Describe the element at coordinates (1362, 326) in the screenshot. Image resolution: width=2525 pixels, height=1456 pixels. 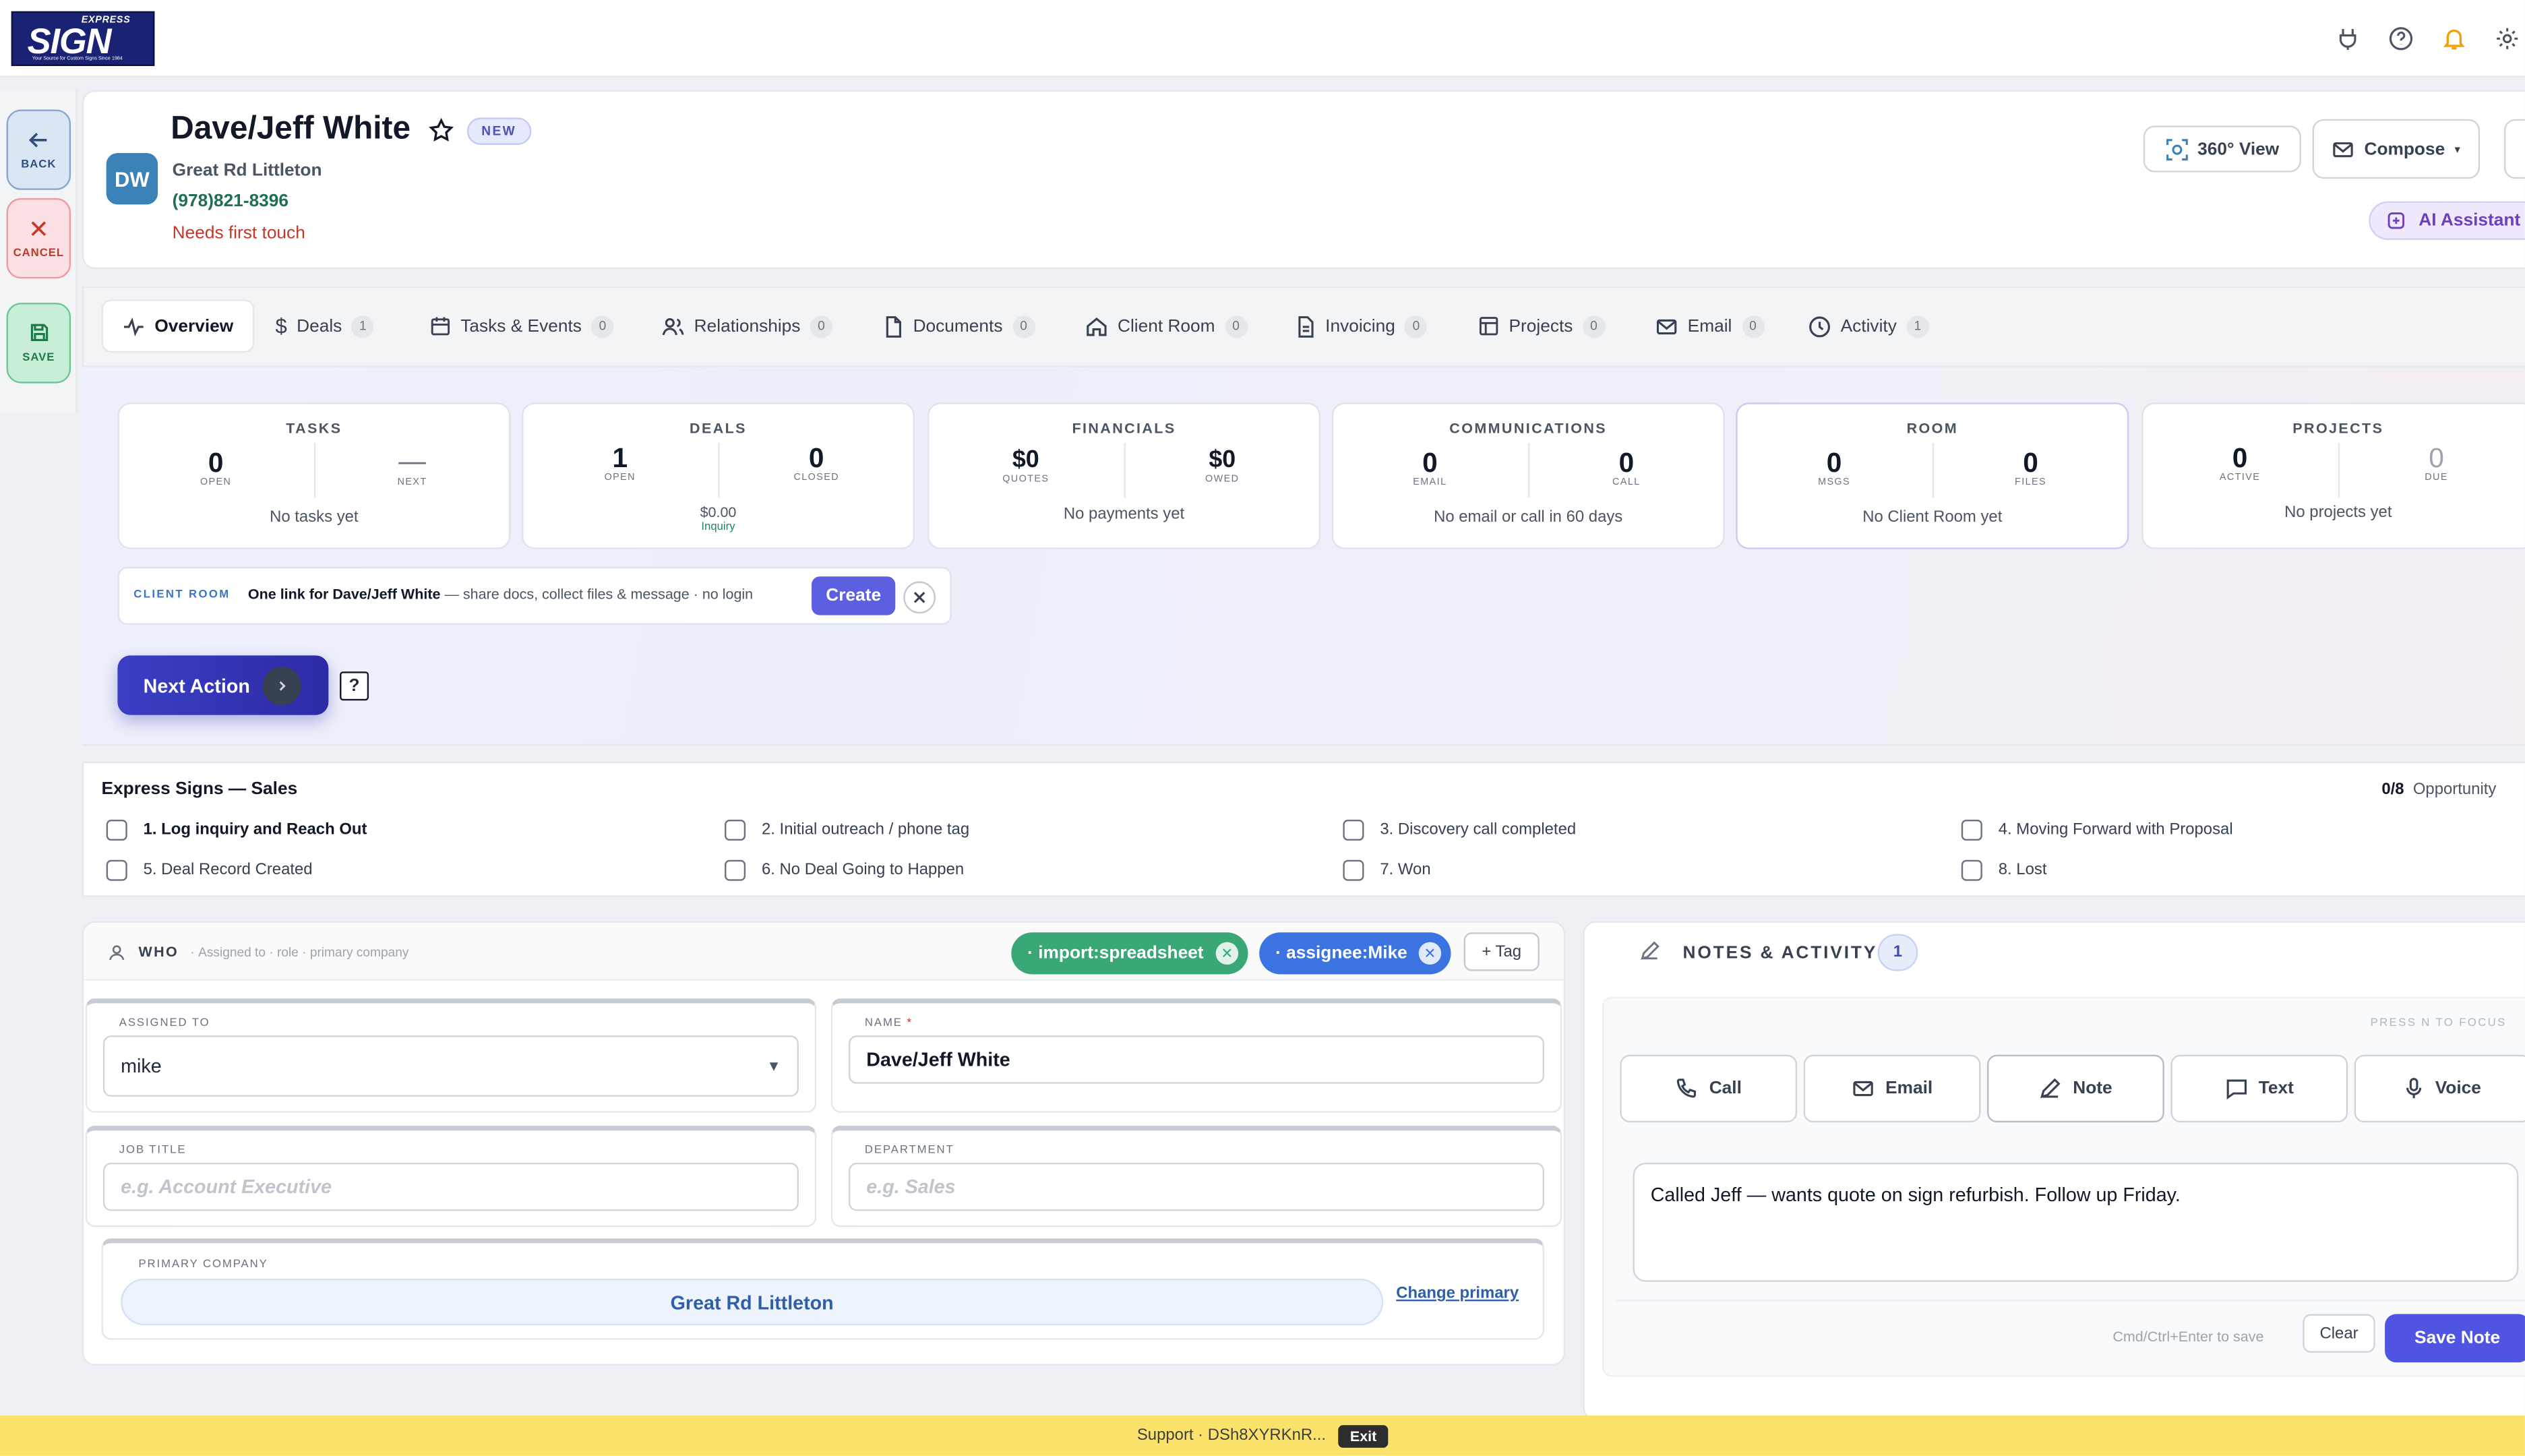
I see `tab-invoicing: Invoicing 0` at that location.